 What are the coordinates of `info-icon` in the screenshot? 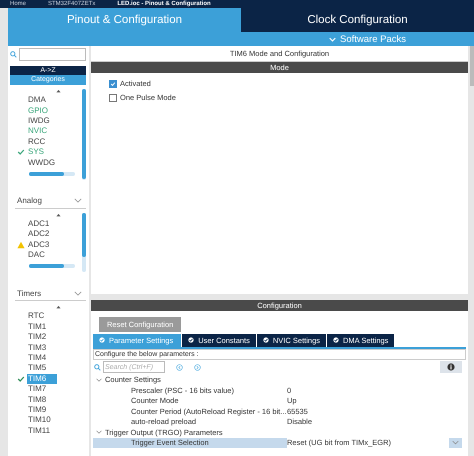 It's located at (451, 367).